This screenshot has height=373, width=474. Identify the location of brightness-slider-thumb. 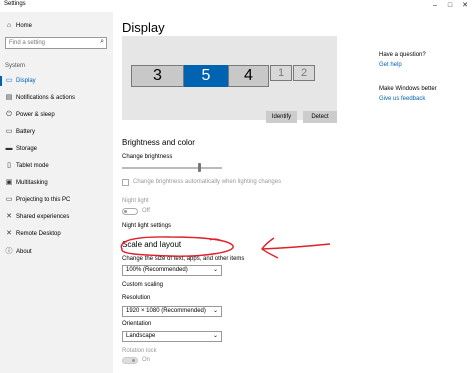
(199, 167).